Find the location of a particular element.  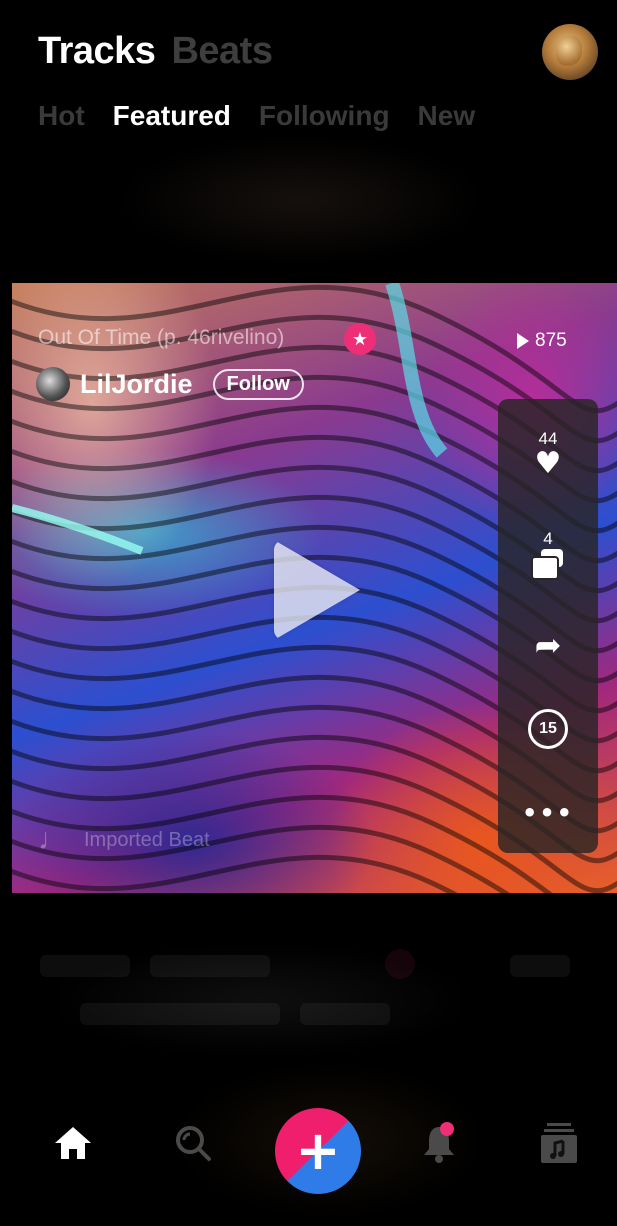

beat-source: ♩ Imported Beat is located at coordinates (124, 840).